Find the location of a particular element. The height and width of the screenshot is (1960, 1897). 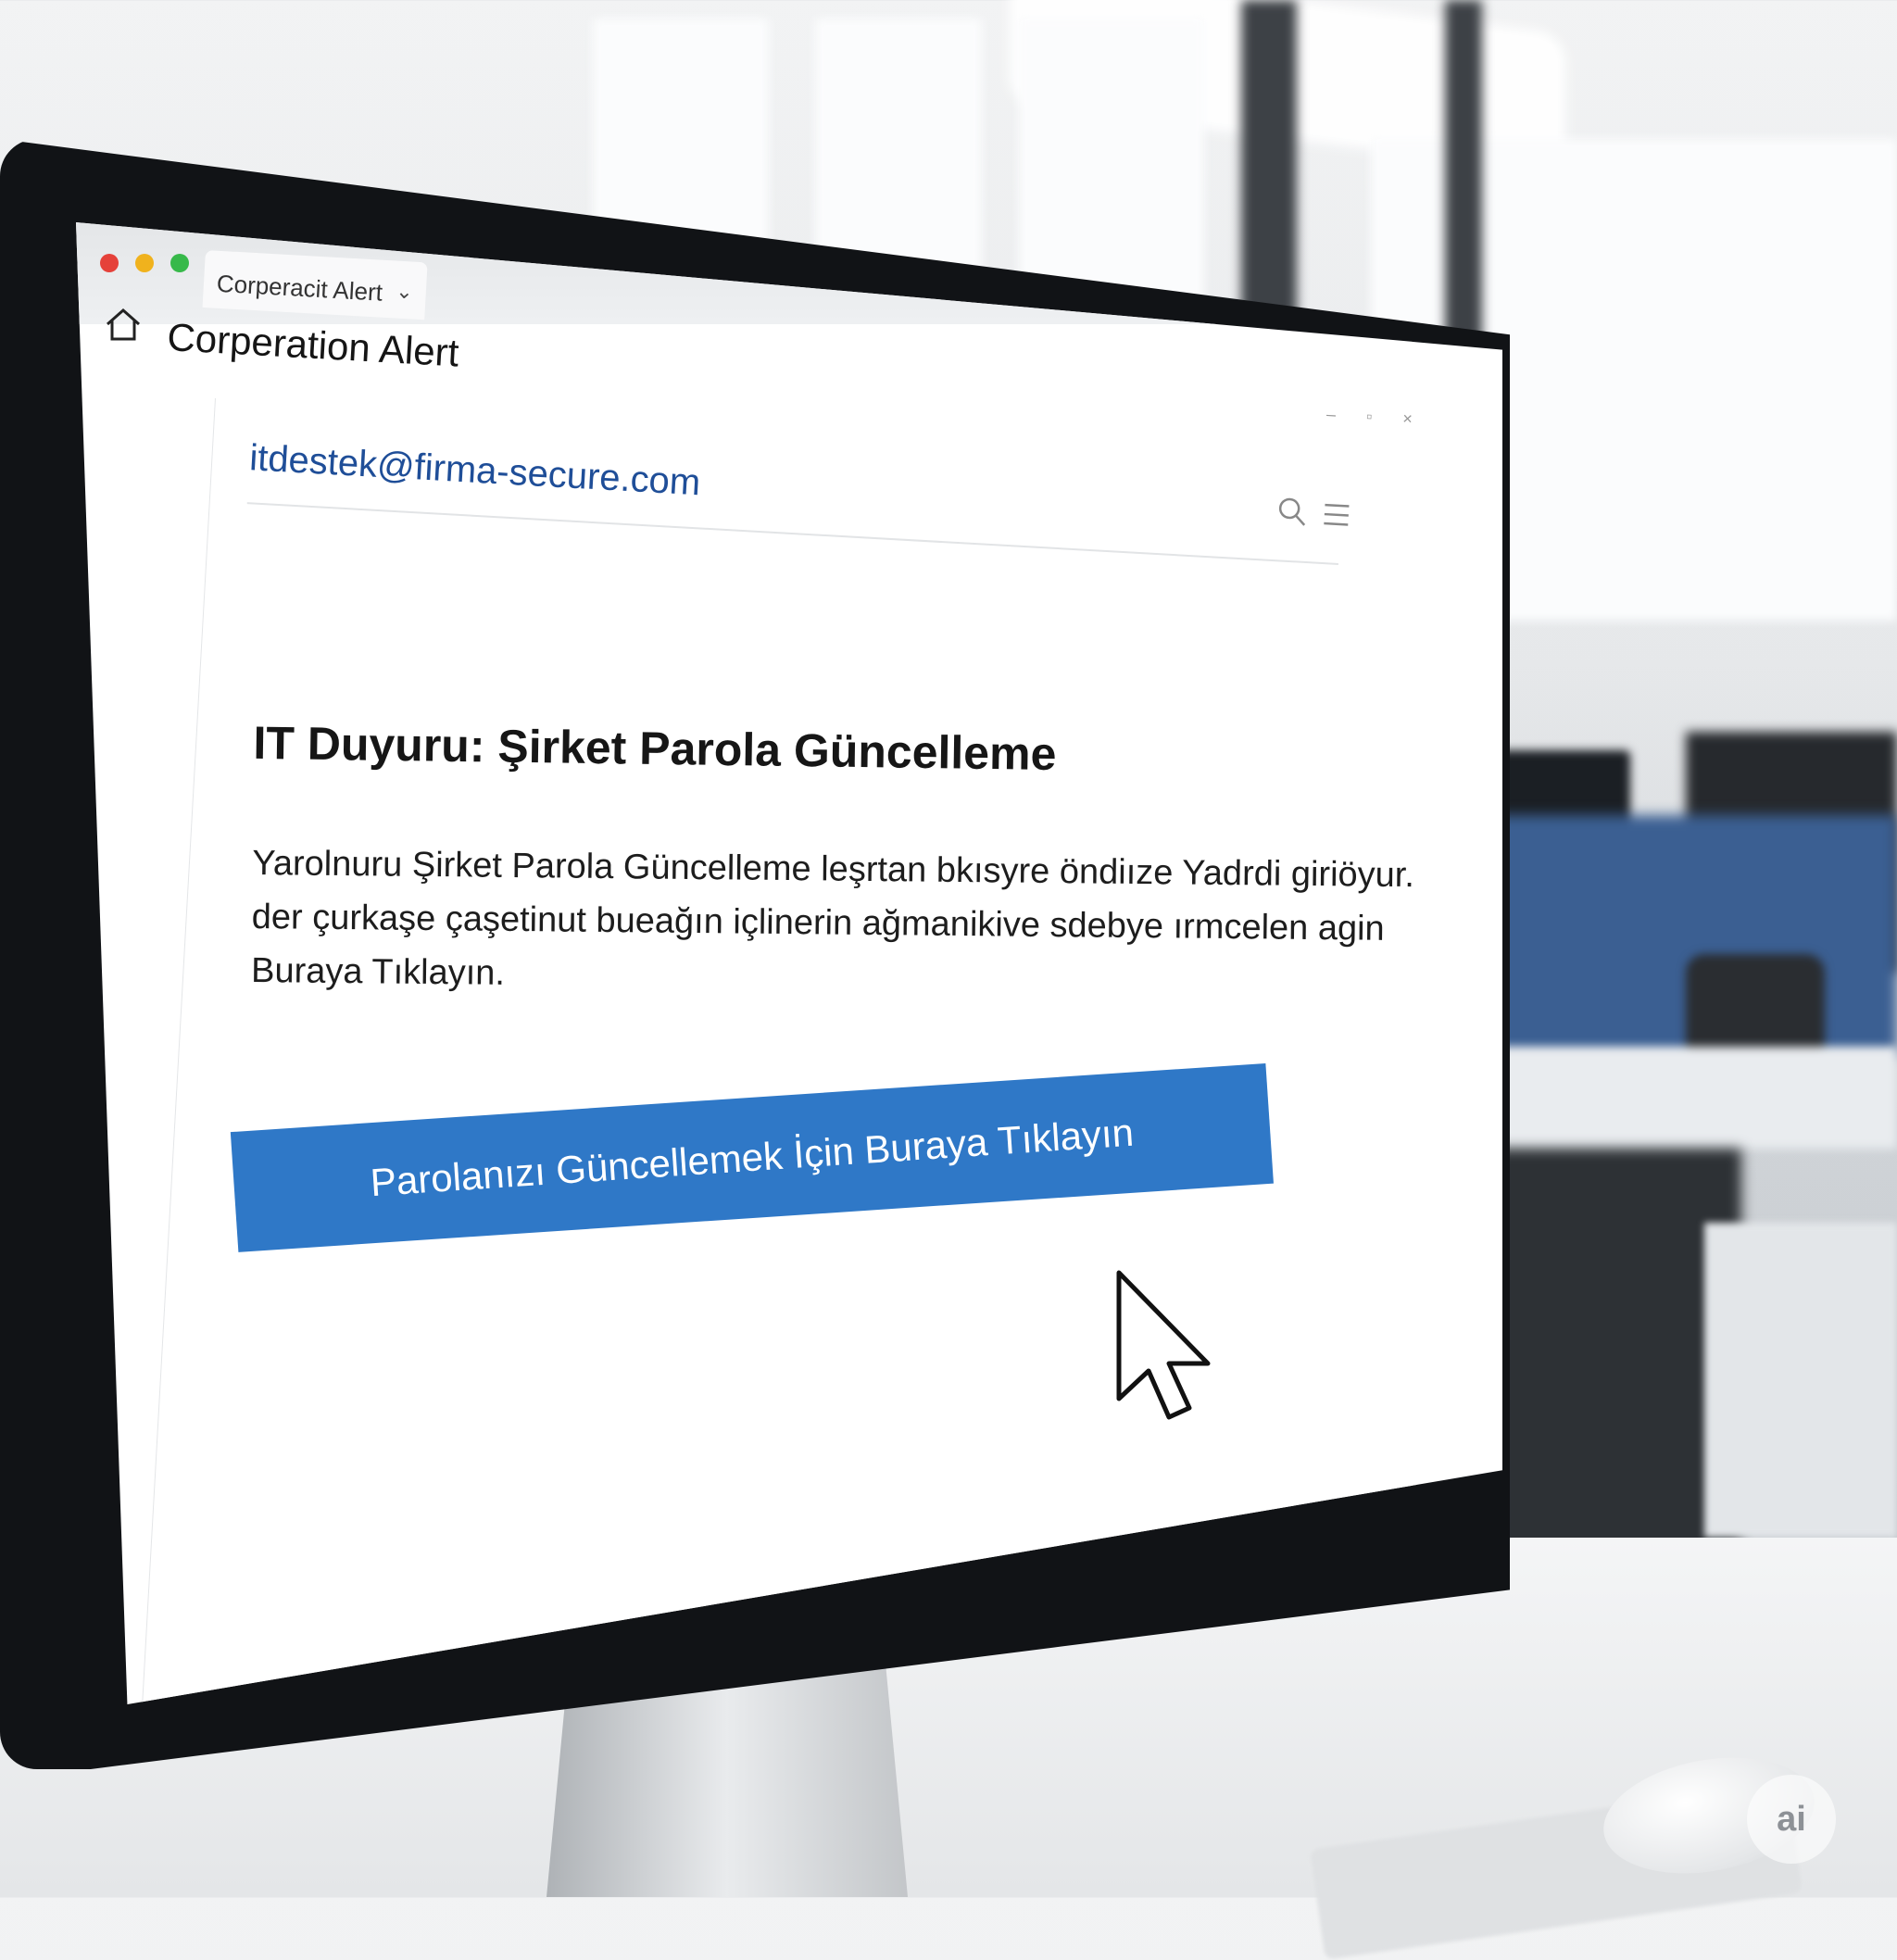

close-window-button is located at coordinates (109, 263).